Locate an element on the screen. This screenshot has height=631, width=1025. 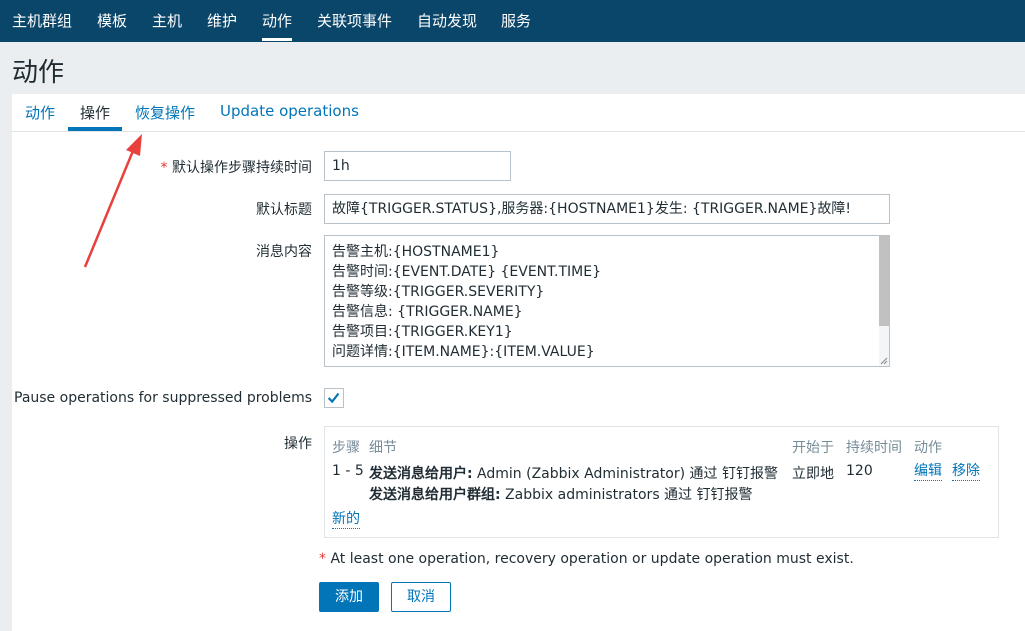
nav-active-indicator is located at coordinates (277, 39).